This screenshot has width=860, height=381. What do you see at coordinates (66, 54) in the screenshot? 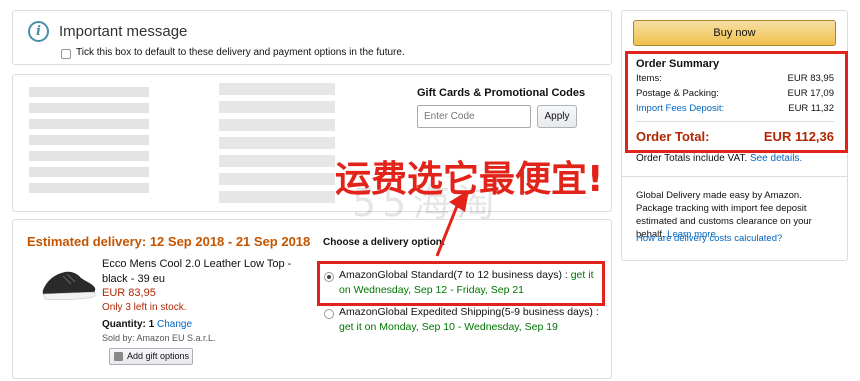
I see `default-options-checkbox` at bounding box center [66, 54].